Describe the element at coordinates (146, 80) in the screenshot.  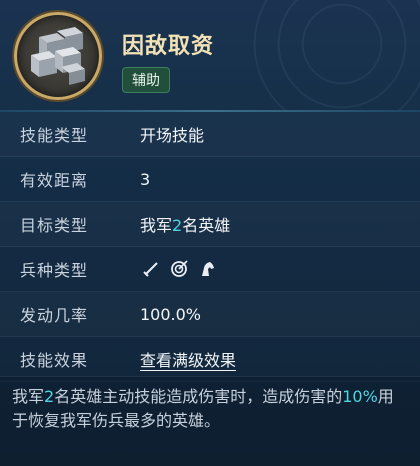
I see `skill-type-badge: 辅助` at that location.